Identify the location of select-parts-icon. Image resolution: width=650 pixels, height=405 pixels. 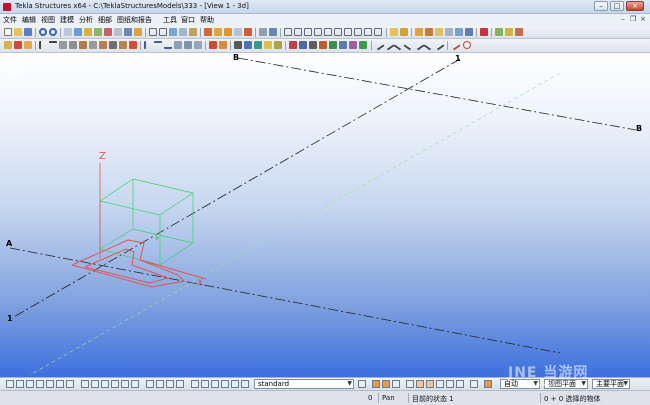
(20, 384).